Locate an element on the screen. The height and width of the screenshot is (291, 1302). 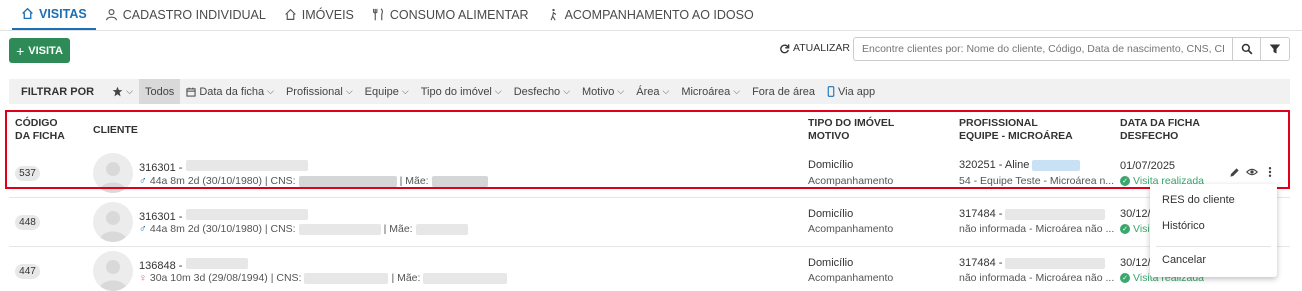
filter-equipe: Equipe ⌵ is located at coordinates (387, 91).